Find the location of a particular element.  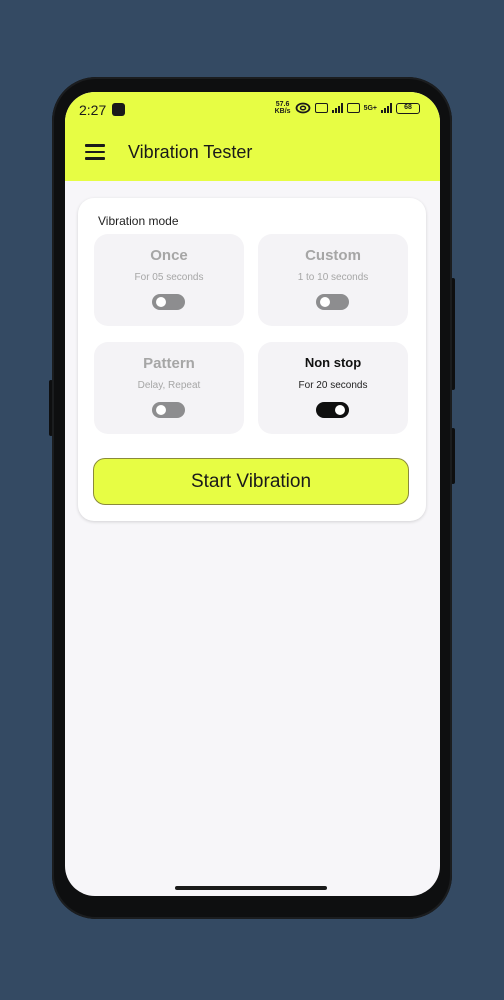

mode-once: Once For 05 seconds is located at coordinates (169, 280).